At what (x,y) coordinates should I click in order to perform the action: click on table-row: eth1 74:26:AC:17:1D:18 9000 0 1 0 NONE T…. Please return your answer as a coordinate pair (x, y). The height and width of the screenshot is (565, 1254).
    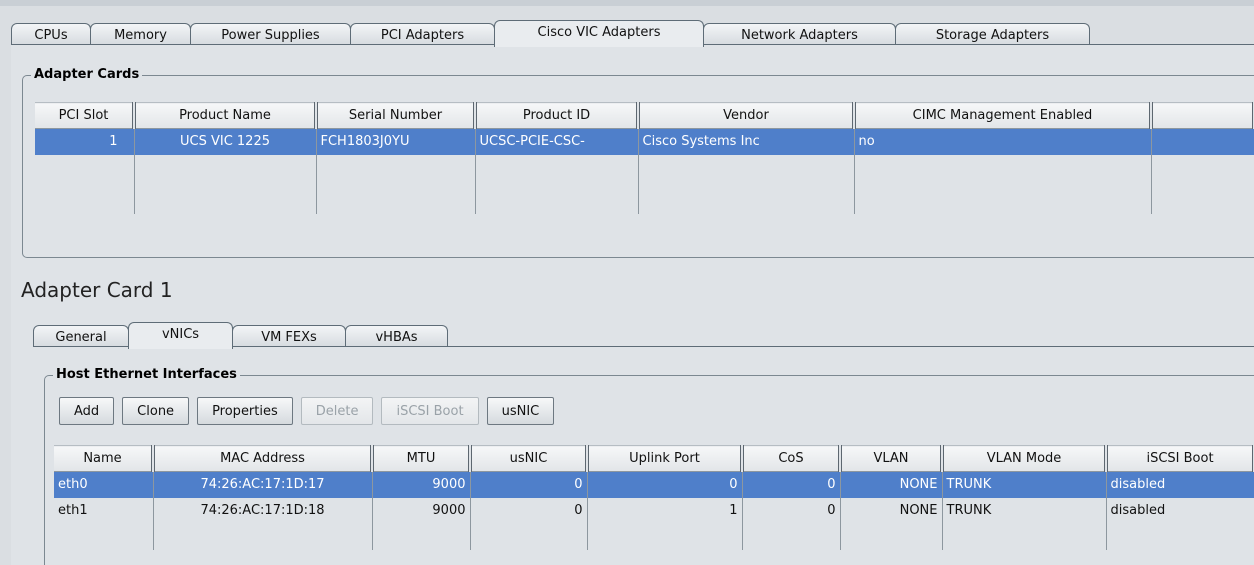
    Looking at the image, I should click on (654, 510).